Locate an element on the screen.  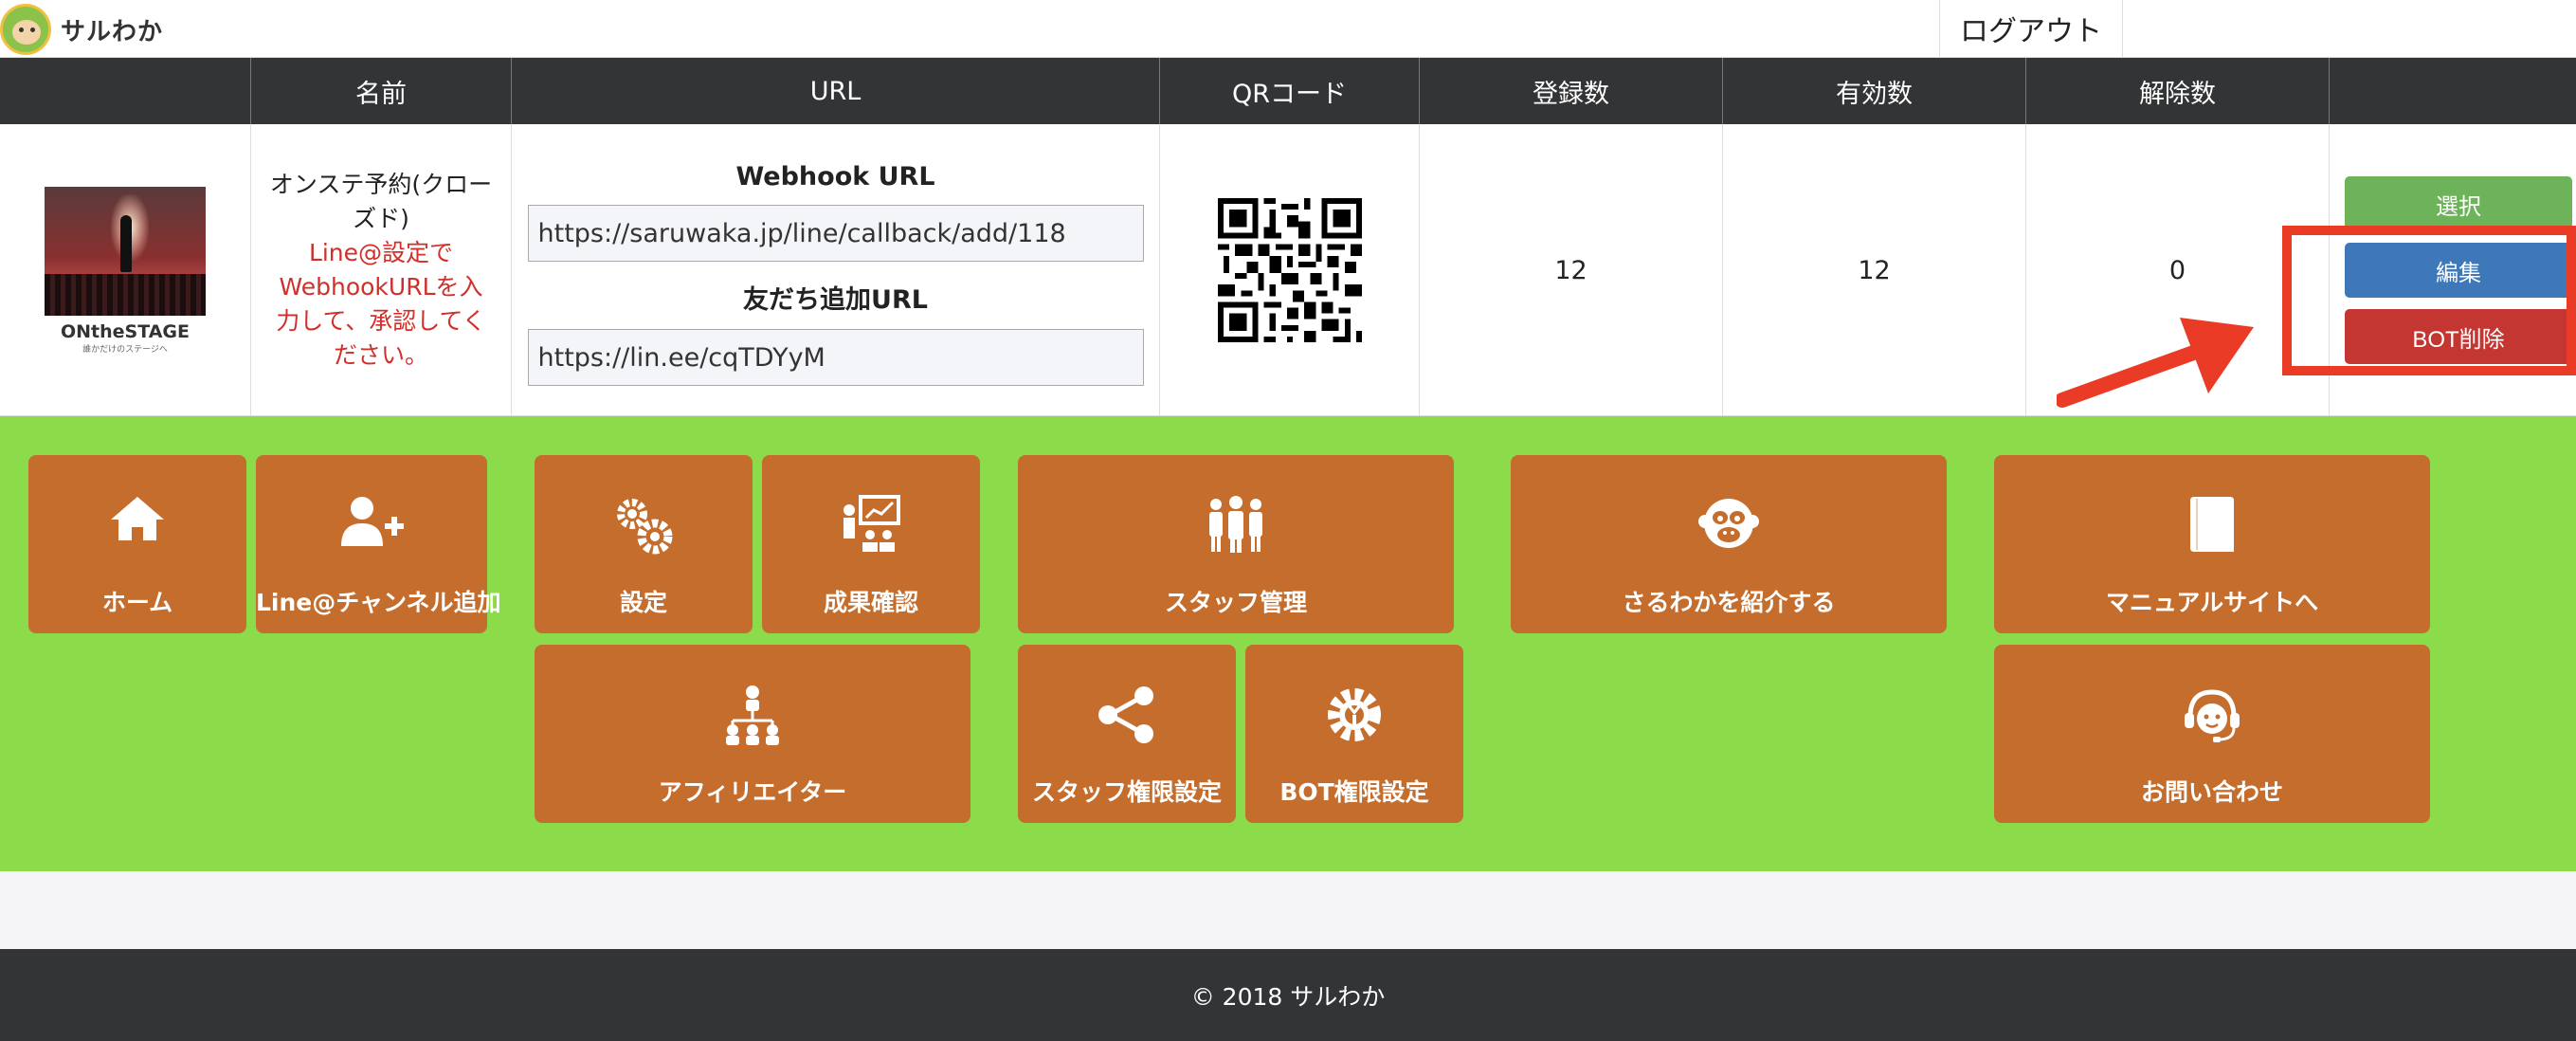
menu-add-channel-label: Line@チャンネル追加 is located at coordinates (378, 603).